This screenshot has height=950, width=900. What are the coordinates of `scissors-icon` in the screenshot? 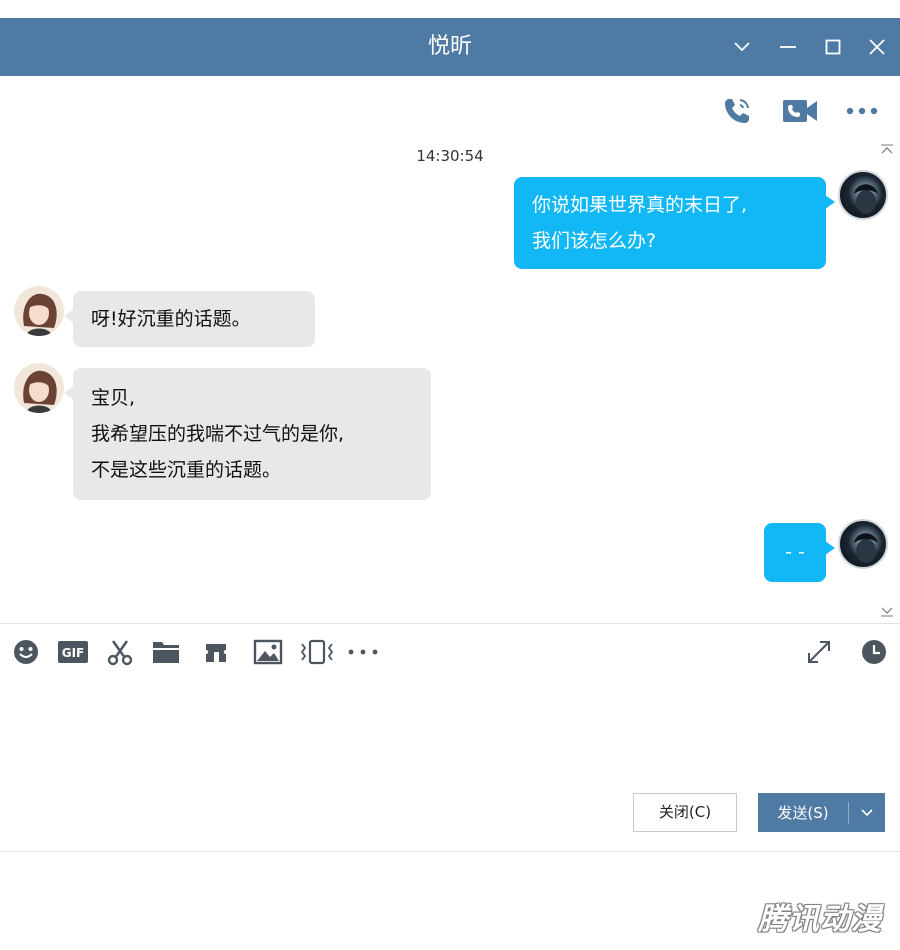 It's located at (120, 652).